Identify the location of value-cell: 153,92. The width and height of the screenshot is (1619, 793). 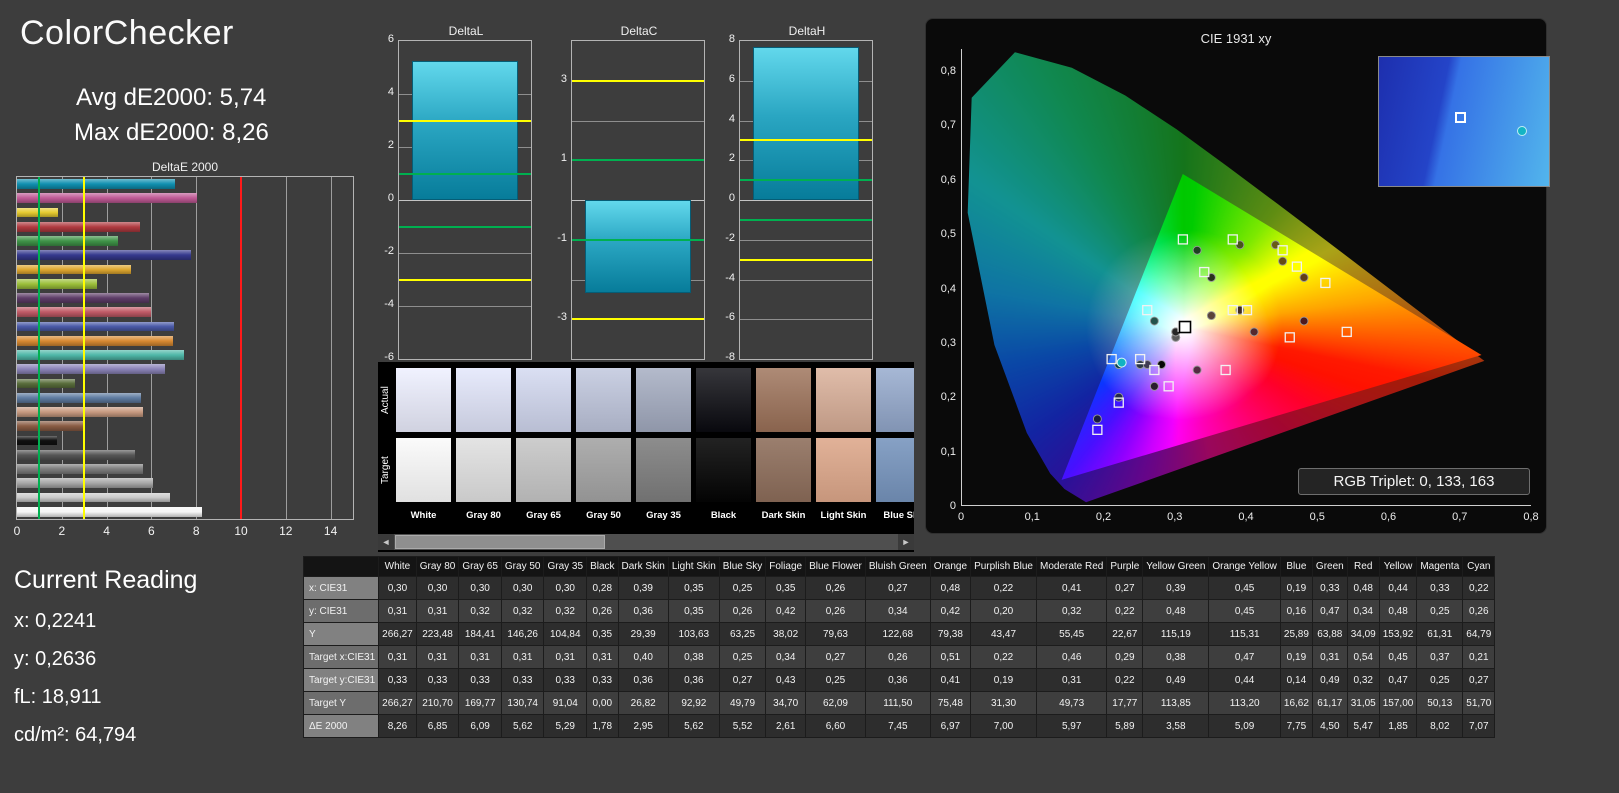
(1398, 634).